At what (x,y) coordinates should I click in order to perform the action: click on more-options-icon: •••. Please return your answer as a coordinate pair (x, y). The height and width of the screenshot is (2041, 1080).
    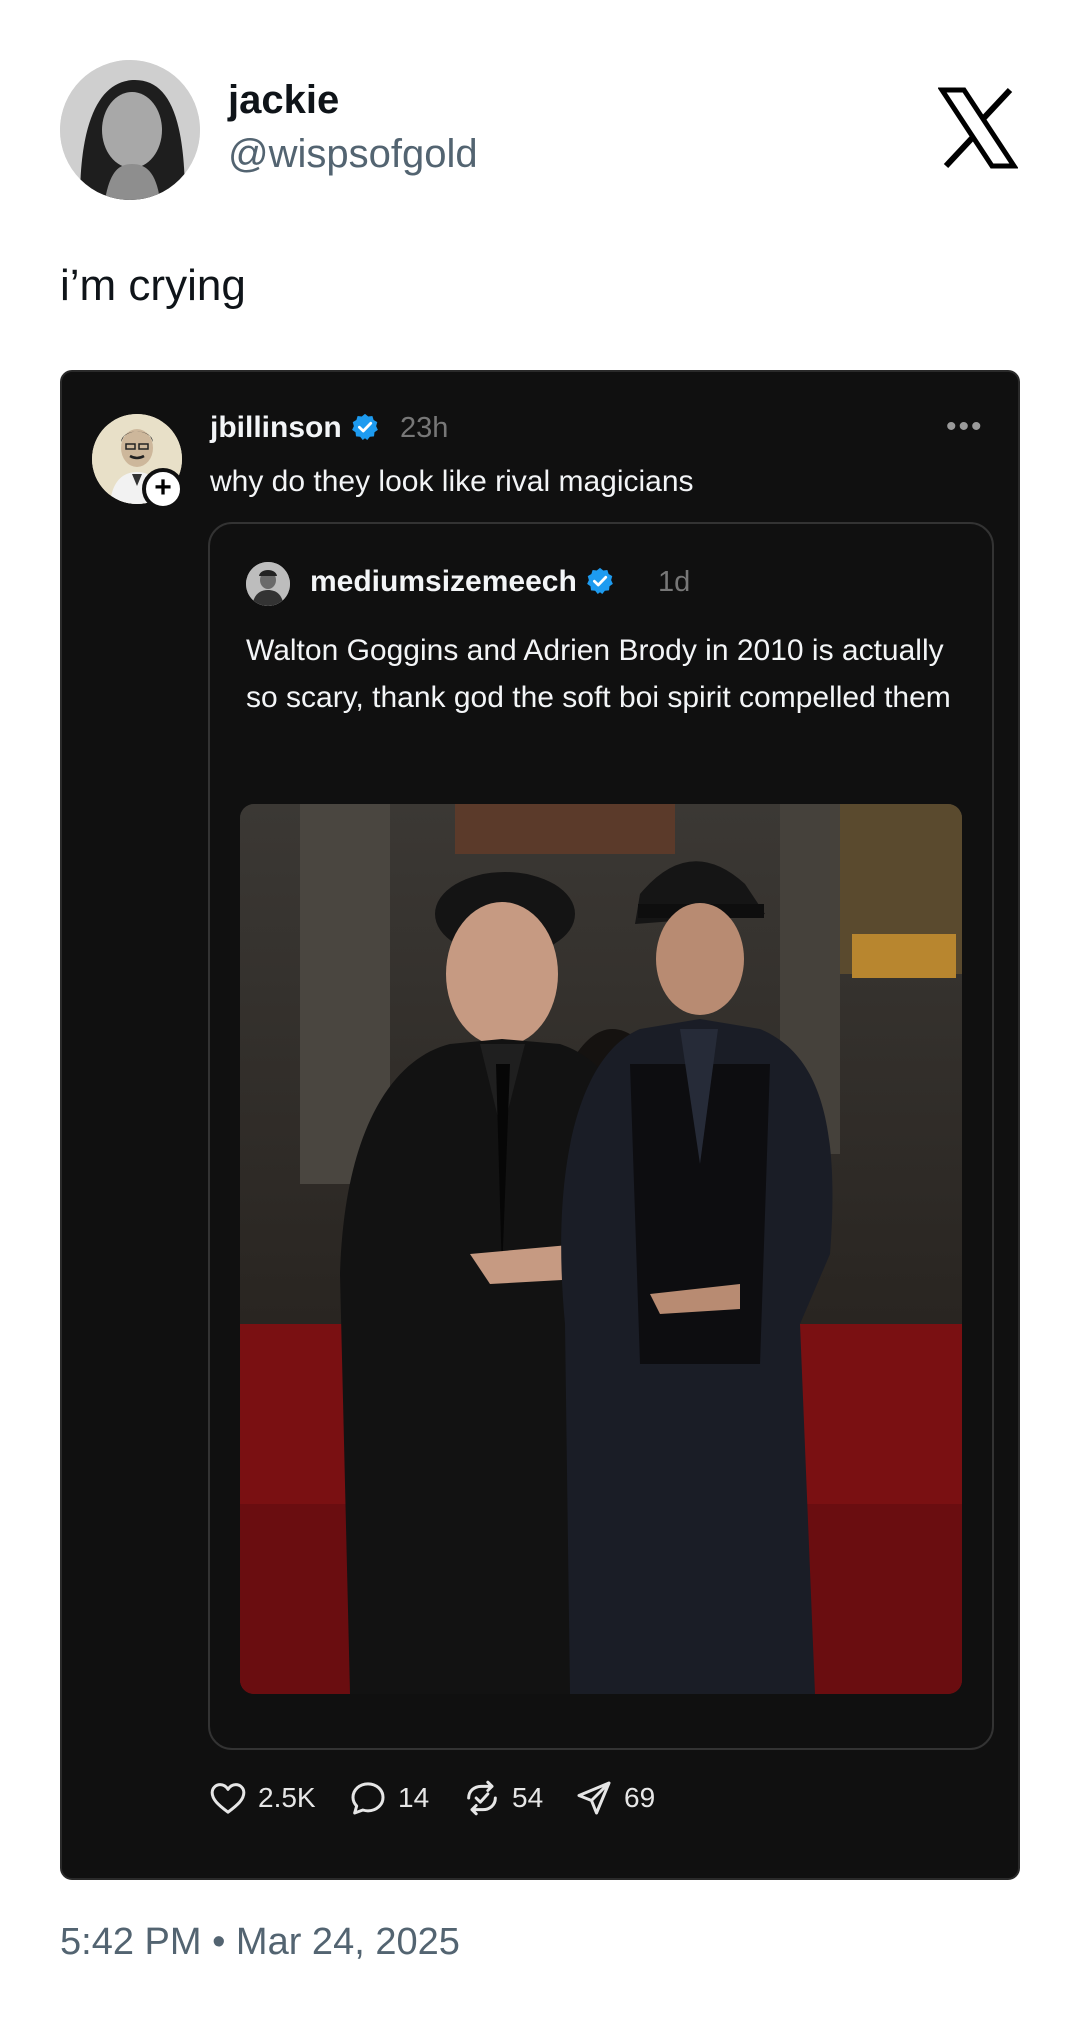
    Looking at the image, I should click on (965, 427).